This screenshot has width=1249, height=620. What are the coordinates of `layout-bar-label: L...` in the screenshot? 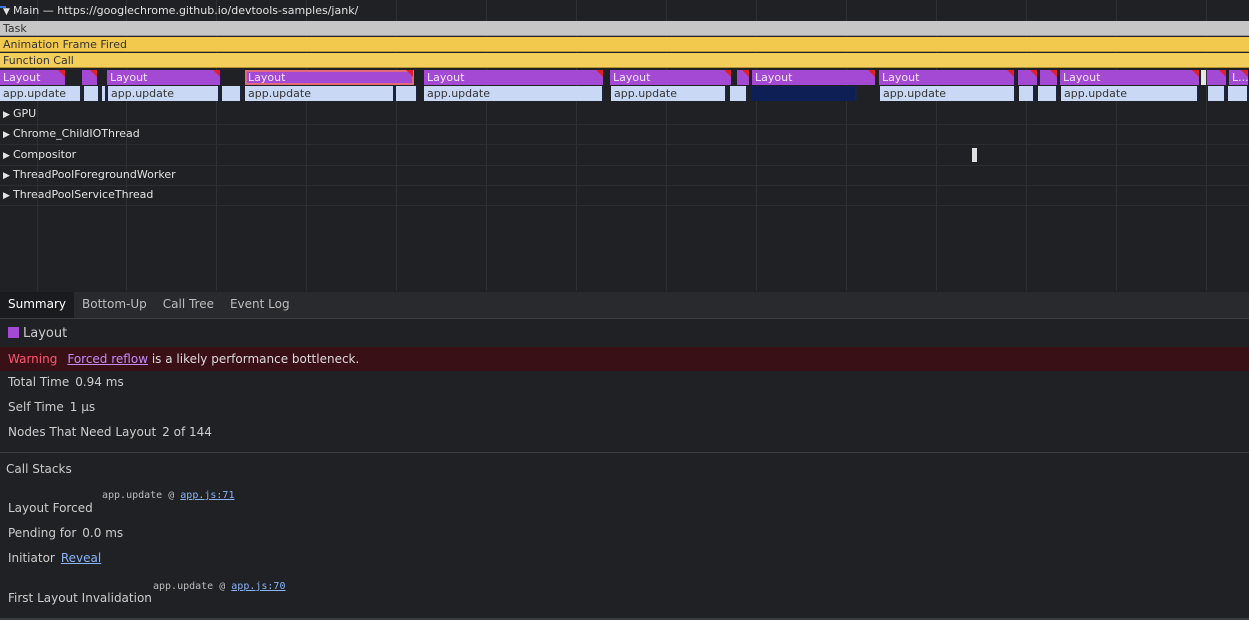 It's located at (1240, 77).